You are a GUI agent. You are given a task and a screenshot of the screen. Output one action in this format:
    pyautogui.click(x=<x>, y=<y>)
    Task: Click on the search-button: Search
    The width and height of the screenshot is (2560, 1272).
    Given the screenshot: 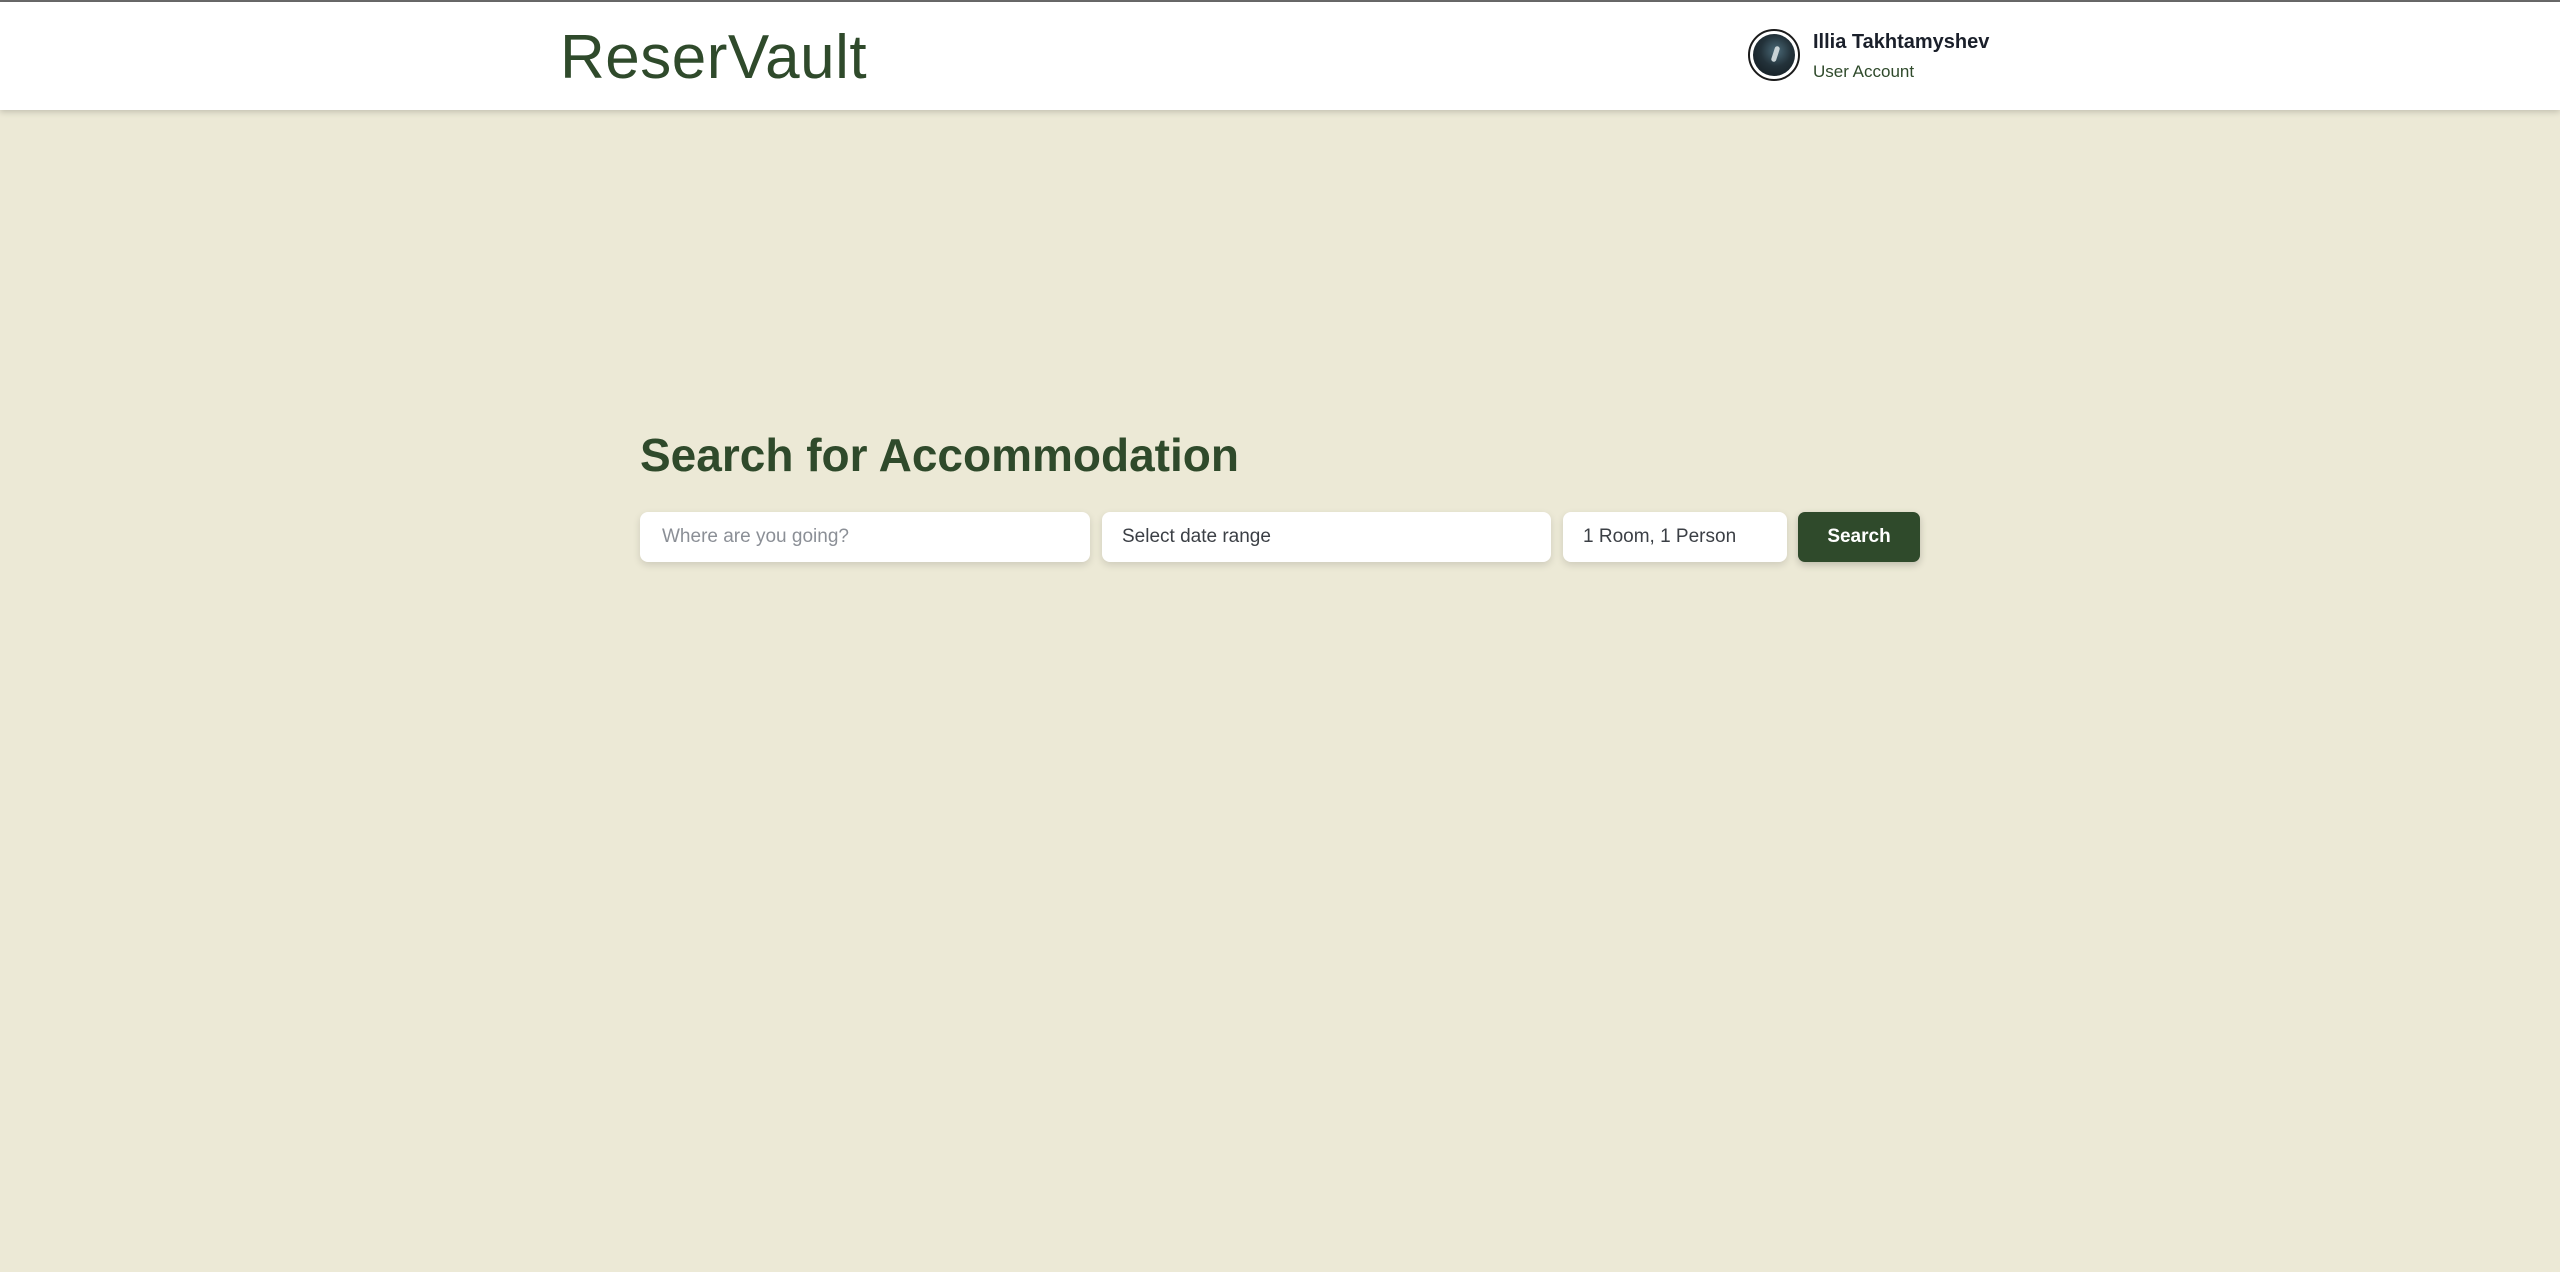 What is the action you would take?
    pyautogui.click(x=1859, y=537)
    